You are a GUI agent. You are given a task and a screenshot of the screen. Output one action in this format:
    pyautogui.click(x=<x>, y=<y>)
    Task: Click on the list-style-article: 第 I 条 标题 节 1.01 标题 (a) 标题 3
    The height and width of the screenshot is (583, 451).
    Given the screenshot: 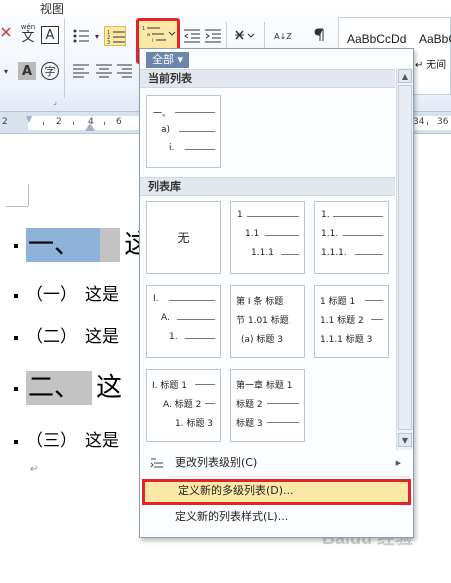 What is the action you would take?
    pyautogui.click(x=267, y=321)
    